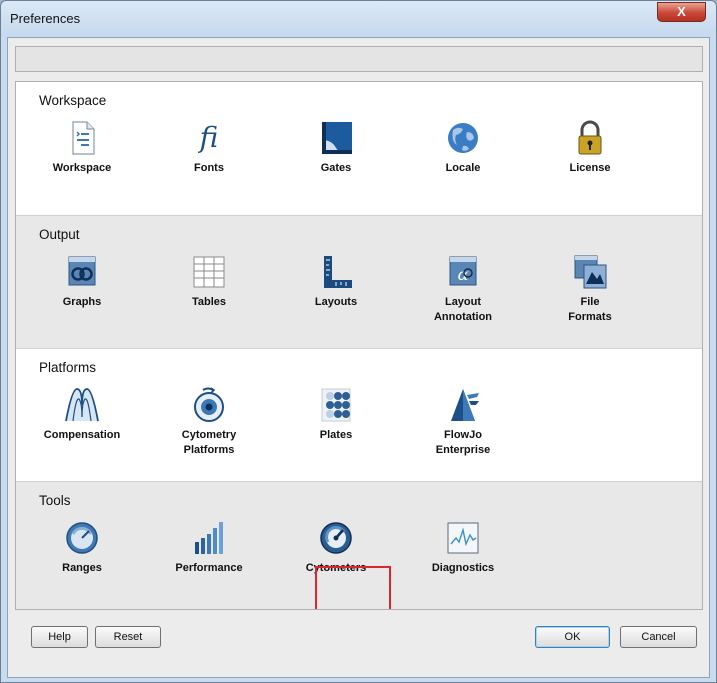  Describe the element at coordinates (358, 19) in the screenshot. I see `title-bar: Preferences X` at that location.